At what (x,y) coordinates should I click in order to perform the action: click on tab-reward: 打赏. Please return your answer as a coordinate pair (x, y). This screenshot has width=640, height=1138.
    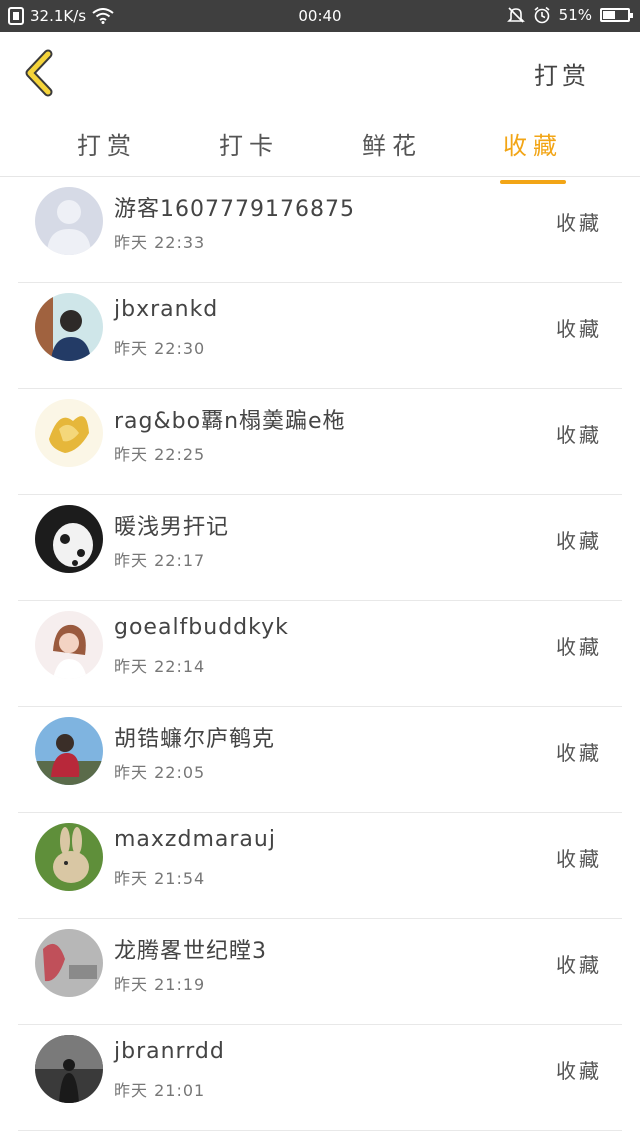
    Looking at the image, I should click on (107, 143).